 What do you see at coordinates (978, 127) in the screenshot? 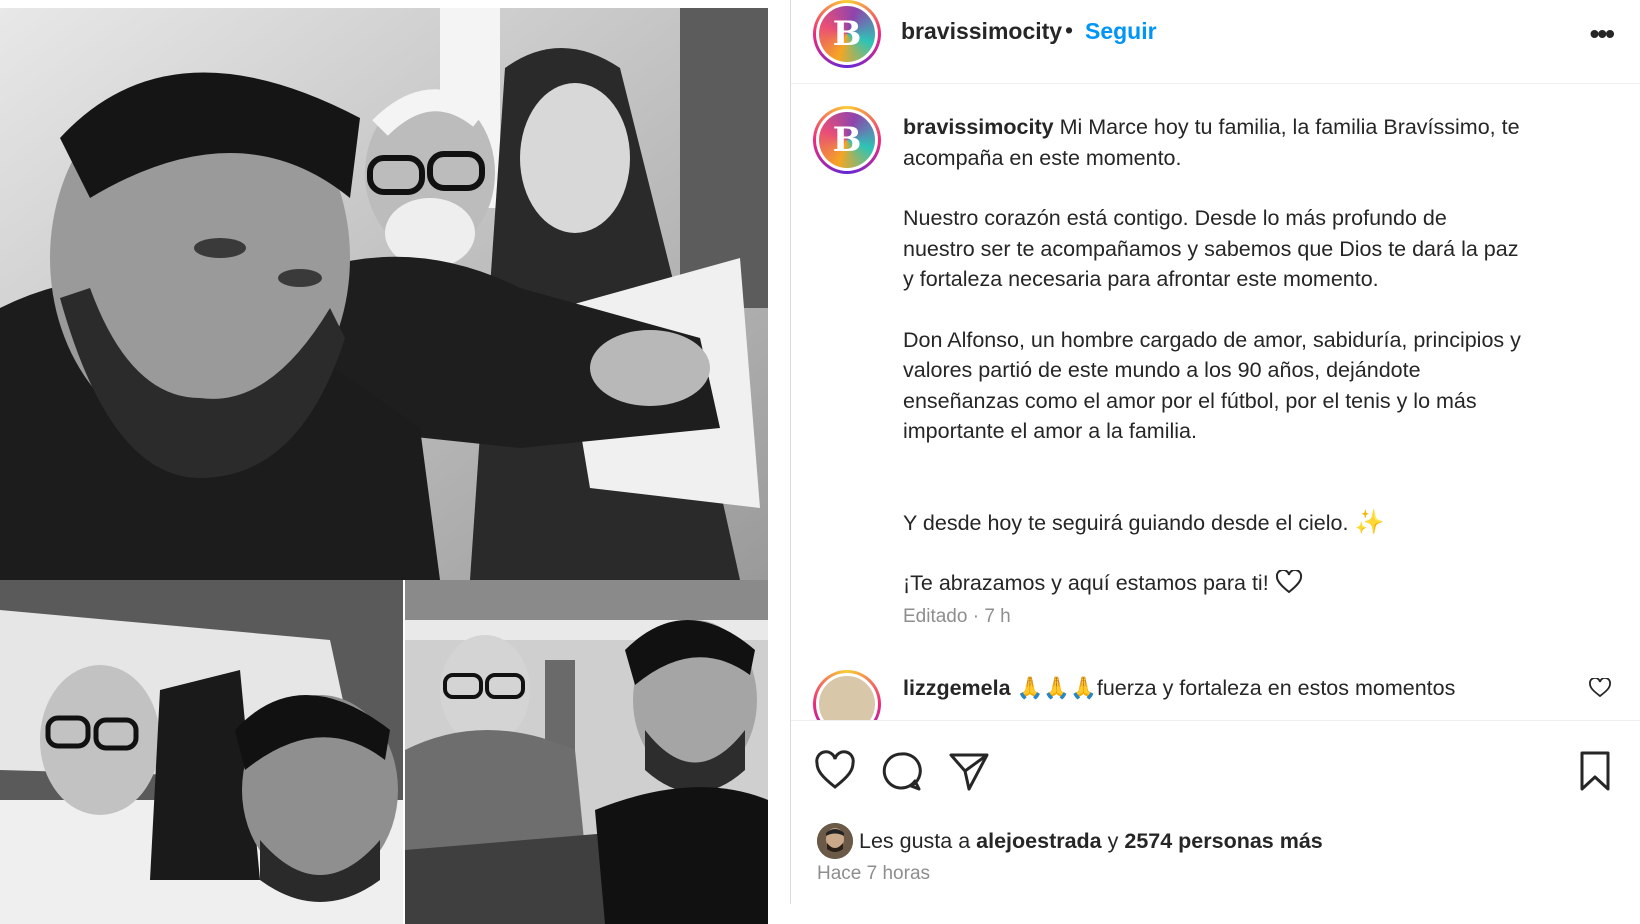
I see `caption-username: bravissimocity` at bounding box center [978, 127].